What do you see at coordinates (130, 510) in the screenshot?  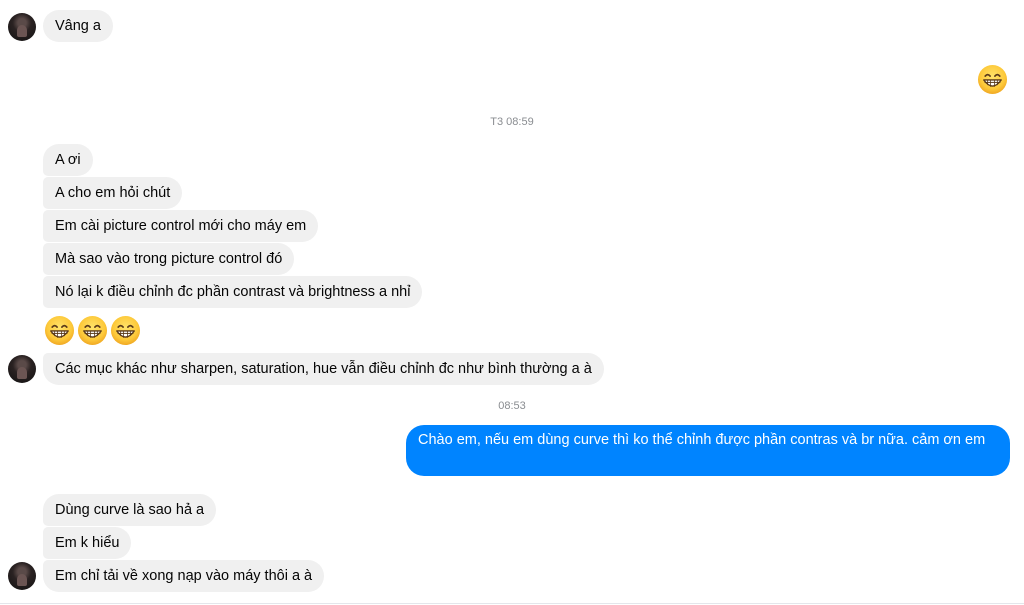 I see `incoming-message: Dùng curve là sao hả a` at bounding box center [130, 510].